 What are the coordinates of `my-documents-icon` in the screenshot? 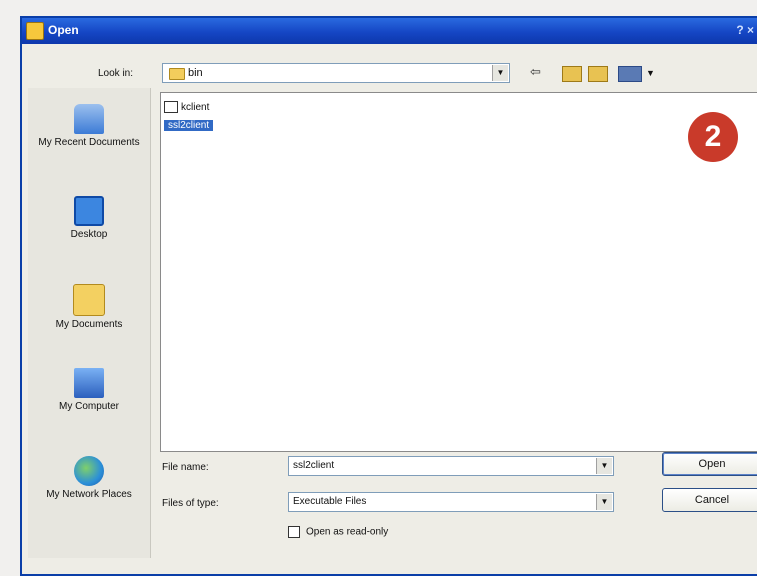 It's located at (89, 300).